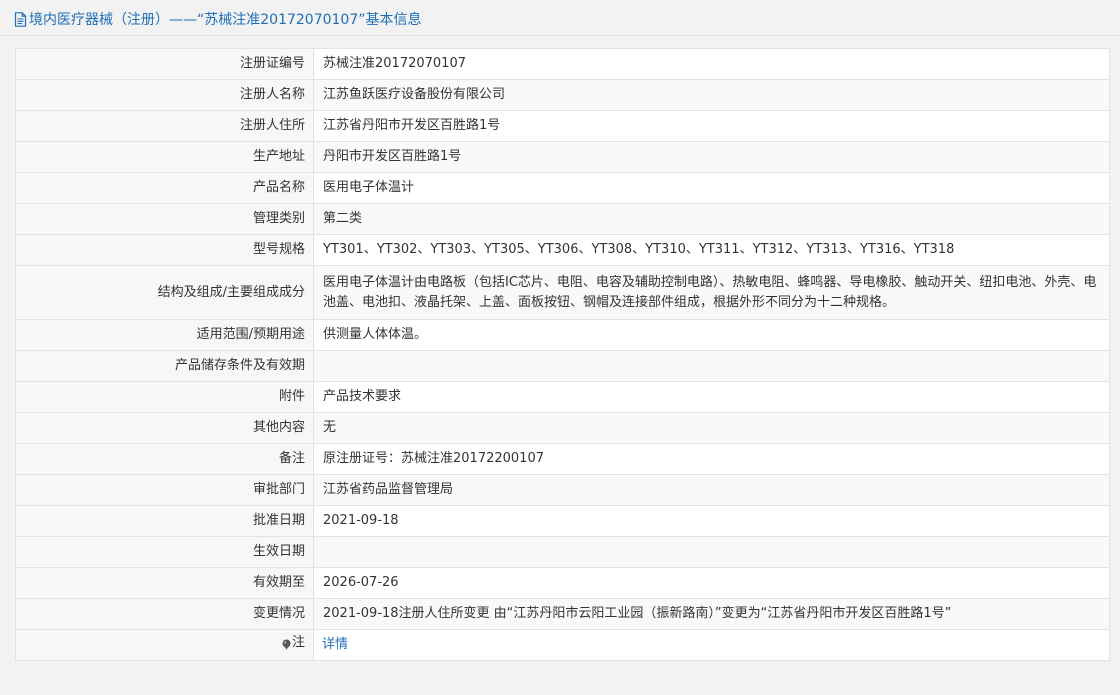 This screenshot has height=695, width=1120. I want to click on table-row: 审批部门 江苏省药品监督管理局, so click(562, 490).